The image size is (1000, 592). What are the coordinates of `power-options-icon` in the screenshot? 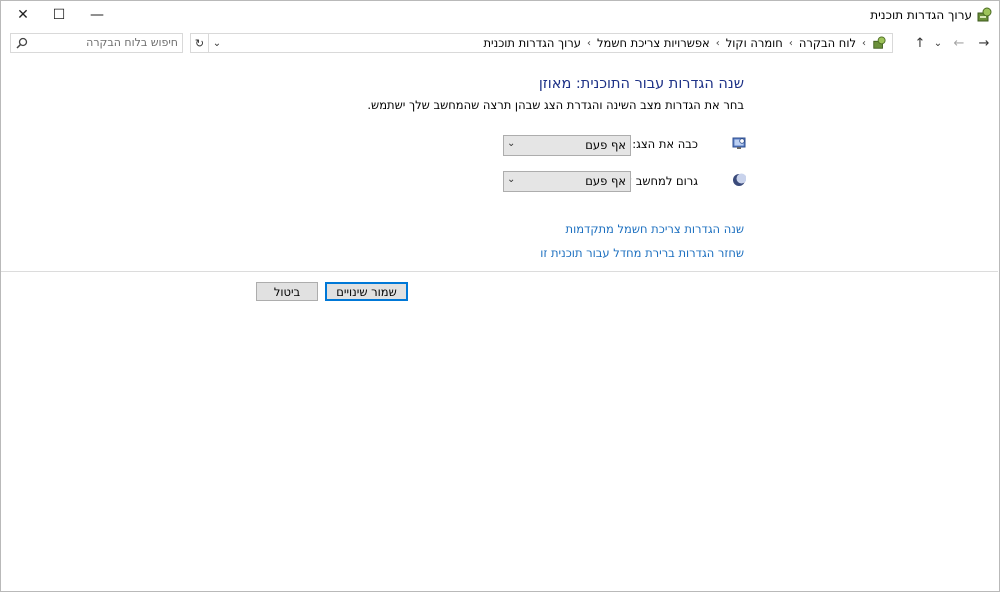 It's located at (984, 14).